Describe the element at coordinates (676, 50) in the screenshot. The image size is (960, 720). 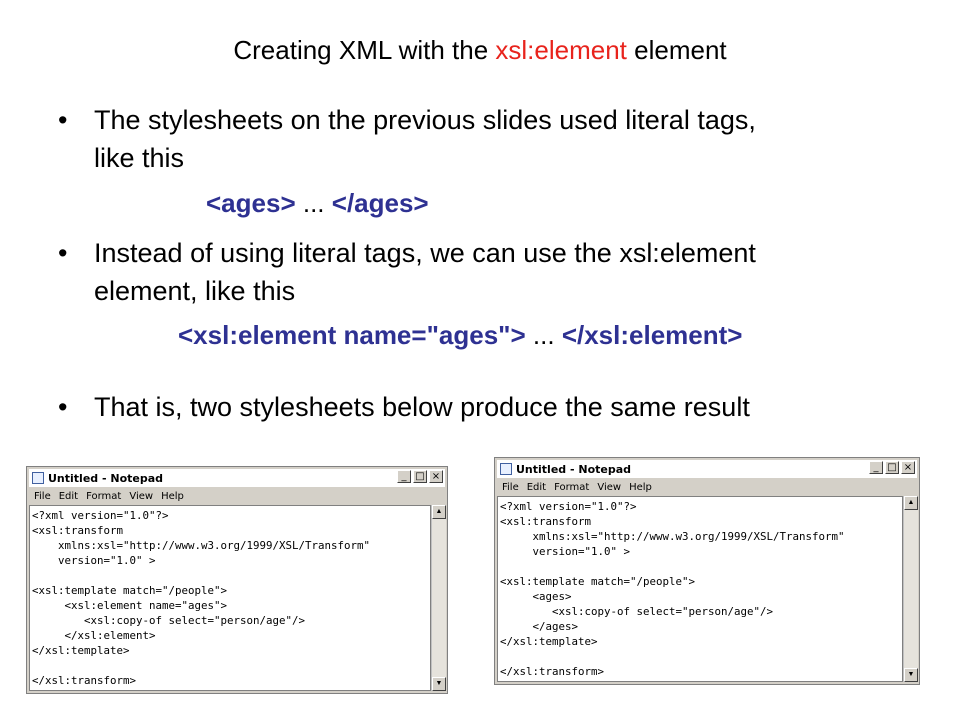
I see `title-suffix: element` at that location.